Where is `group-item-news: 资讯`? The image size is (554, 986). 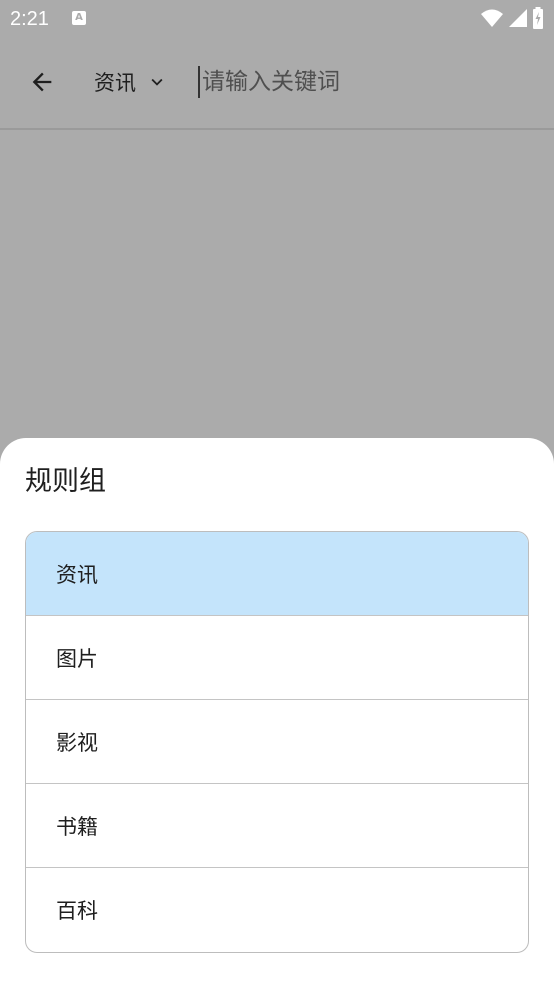
group-item-news: 资讯 is located at coordinates (277, 574).